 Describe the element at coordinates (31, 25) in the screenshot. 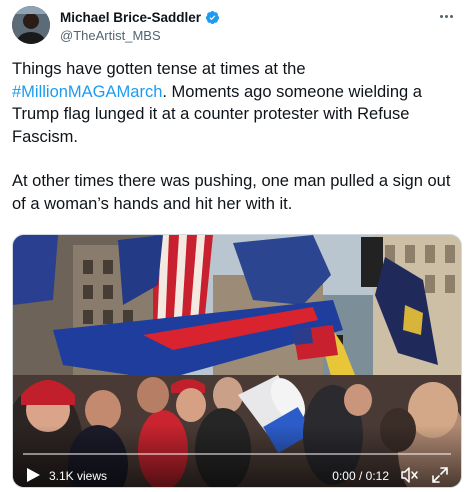

I see `avatar` at that location.